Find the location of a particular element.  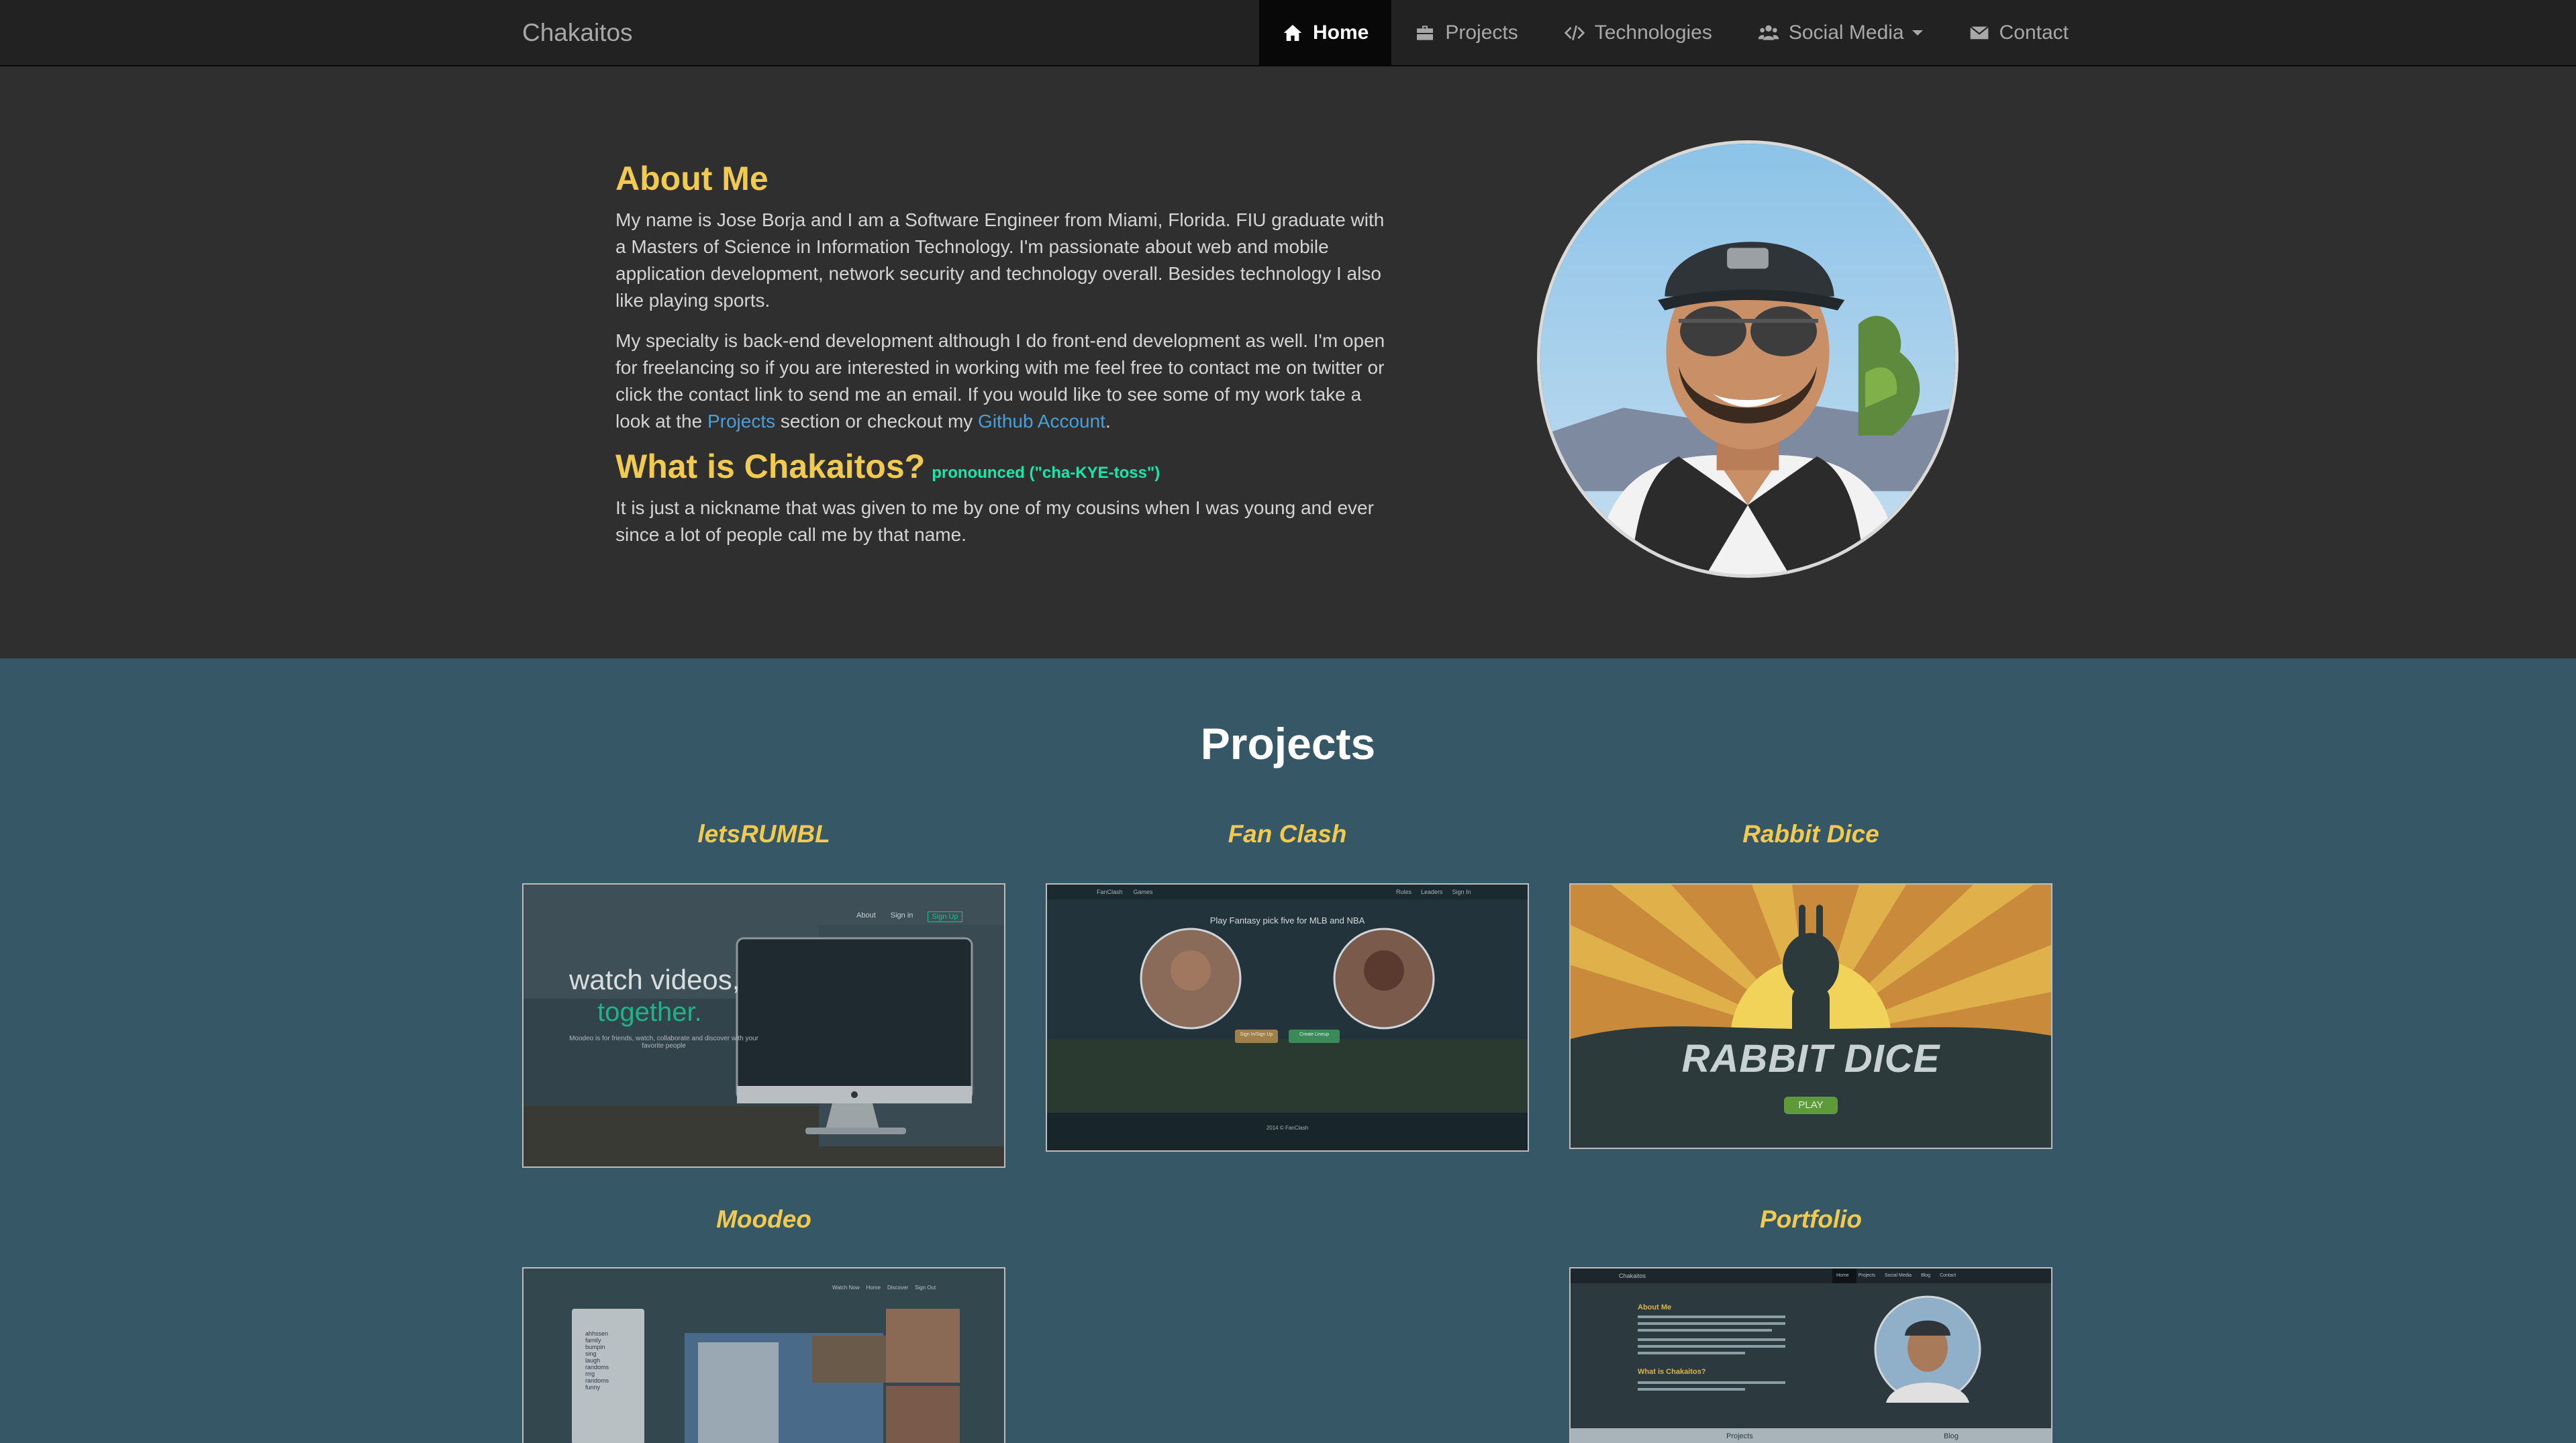

project-title-fan-clash: Fan Clash is located at coordinates (1287, 834).